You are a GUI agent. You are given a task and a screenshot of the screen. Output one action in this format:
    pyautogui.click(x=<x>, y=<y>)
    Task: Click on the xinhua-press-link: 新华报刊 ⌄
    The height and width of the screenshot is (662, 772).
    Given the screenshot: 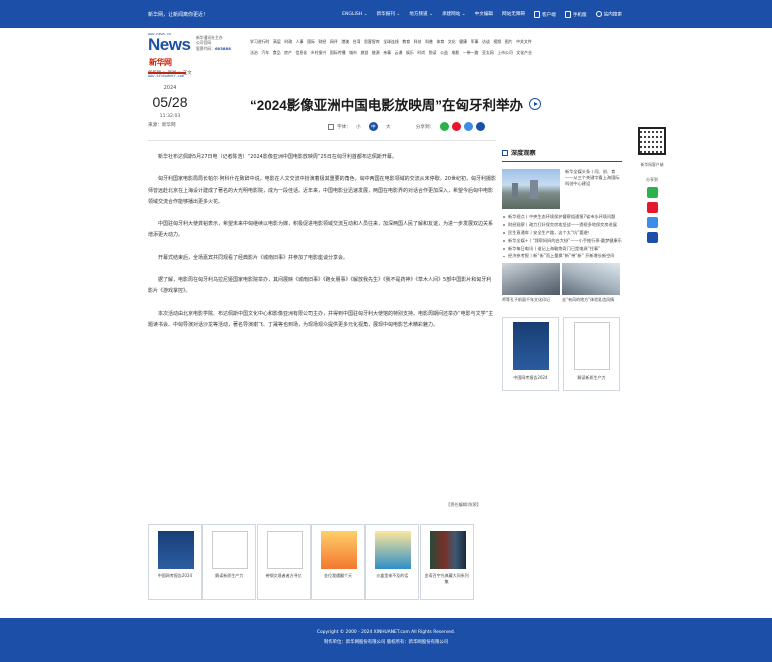 What is the action you would take?
    pyautogui.click(x=389, y=14)
    